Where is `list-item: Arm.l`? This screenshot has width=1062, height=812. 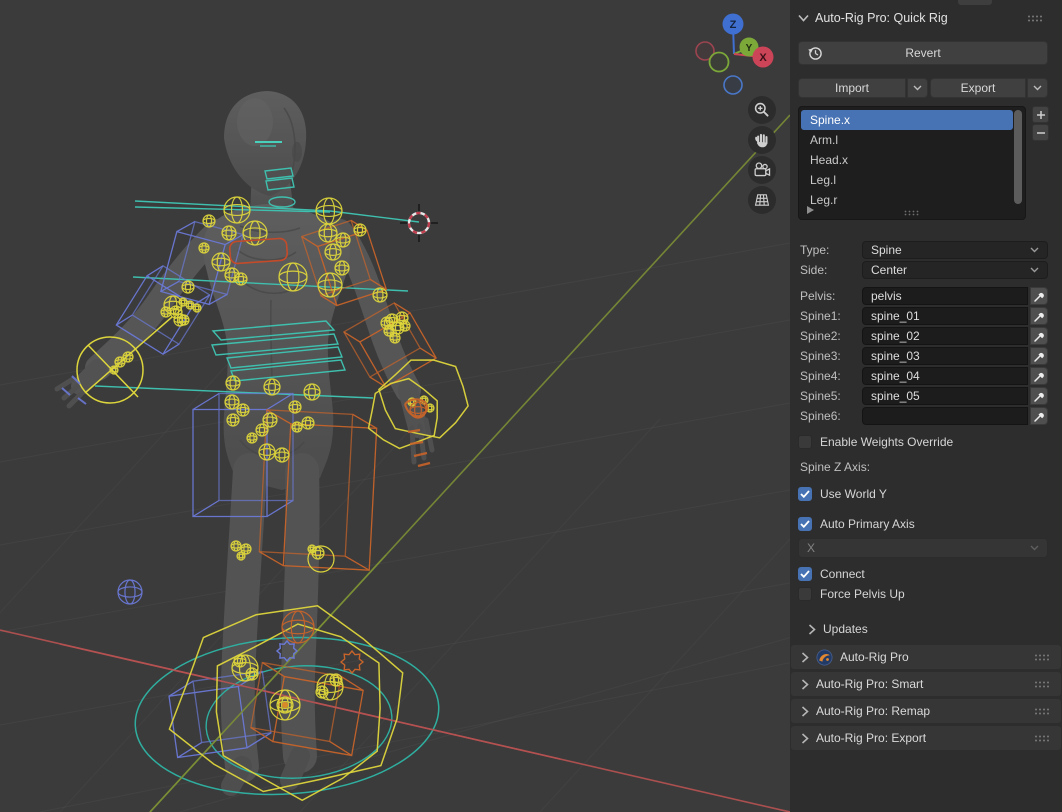
list-item: Arm.l is located at coordinates (907, 140).